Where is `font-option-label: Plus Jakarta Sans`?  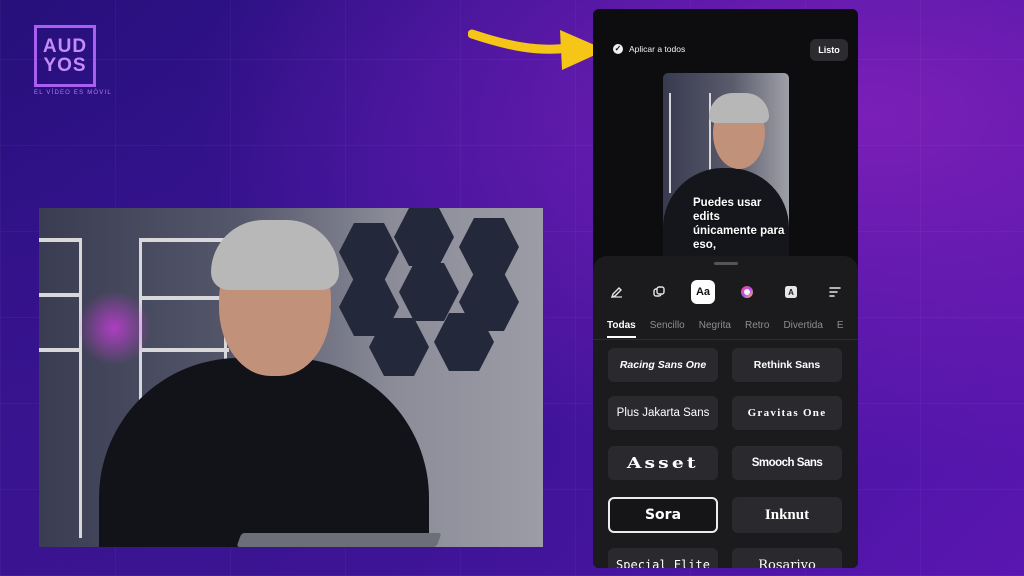
font-option-label: Plus Jakarta Sans is located at coordinates (663, 413).